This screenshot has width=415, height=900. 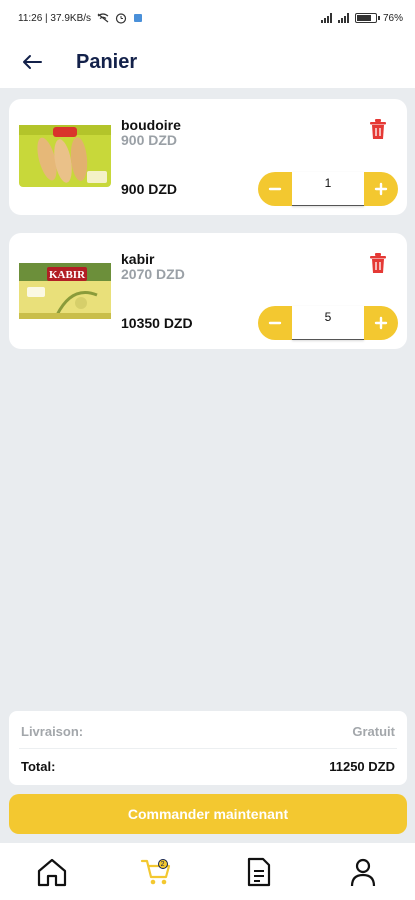 I want to click on delivery-row: Livraison: Gratuit, so click(x=208, y=731).